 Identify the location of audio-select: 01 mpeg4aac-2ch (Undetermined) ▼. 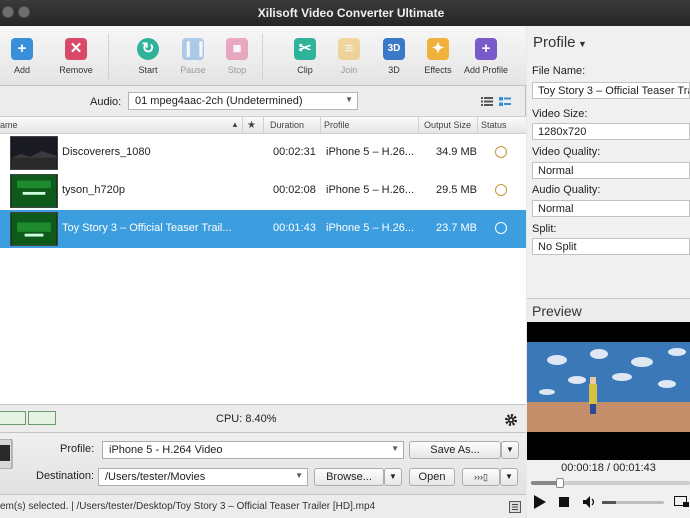
(243, 101).